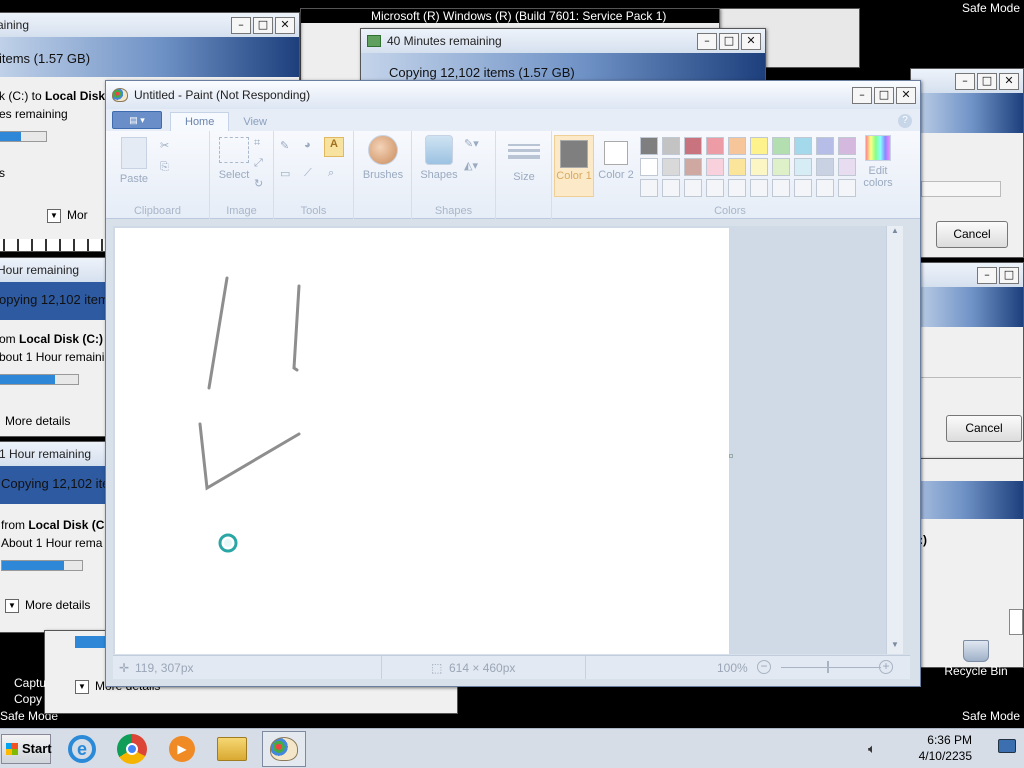 The width and height of the screenshot is (1024, 768). Describe the element at coordinates (132, 749) in the screenshot. I see `chrome-icon` at that location.